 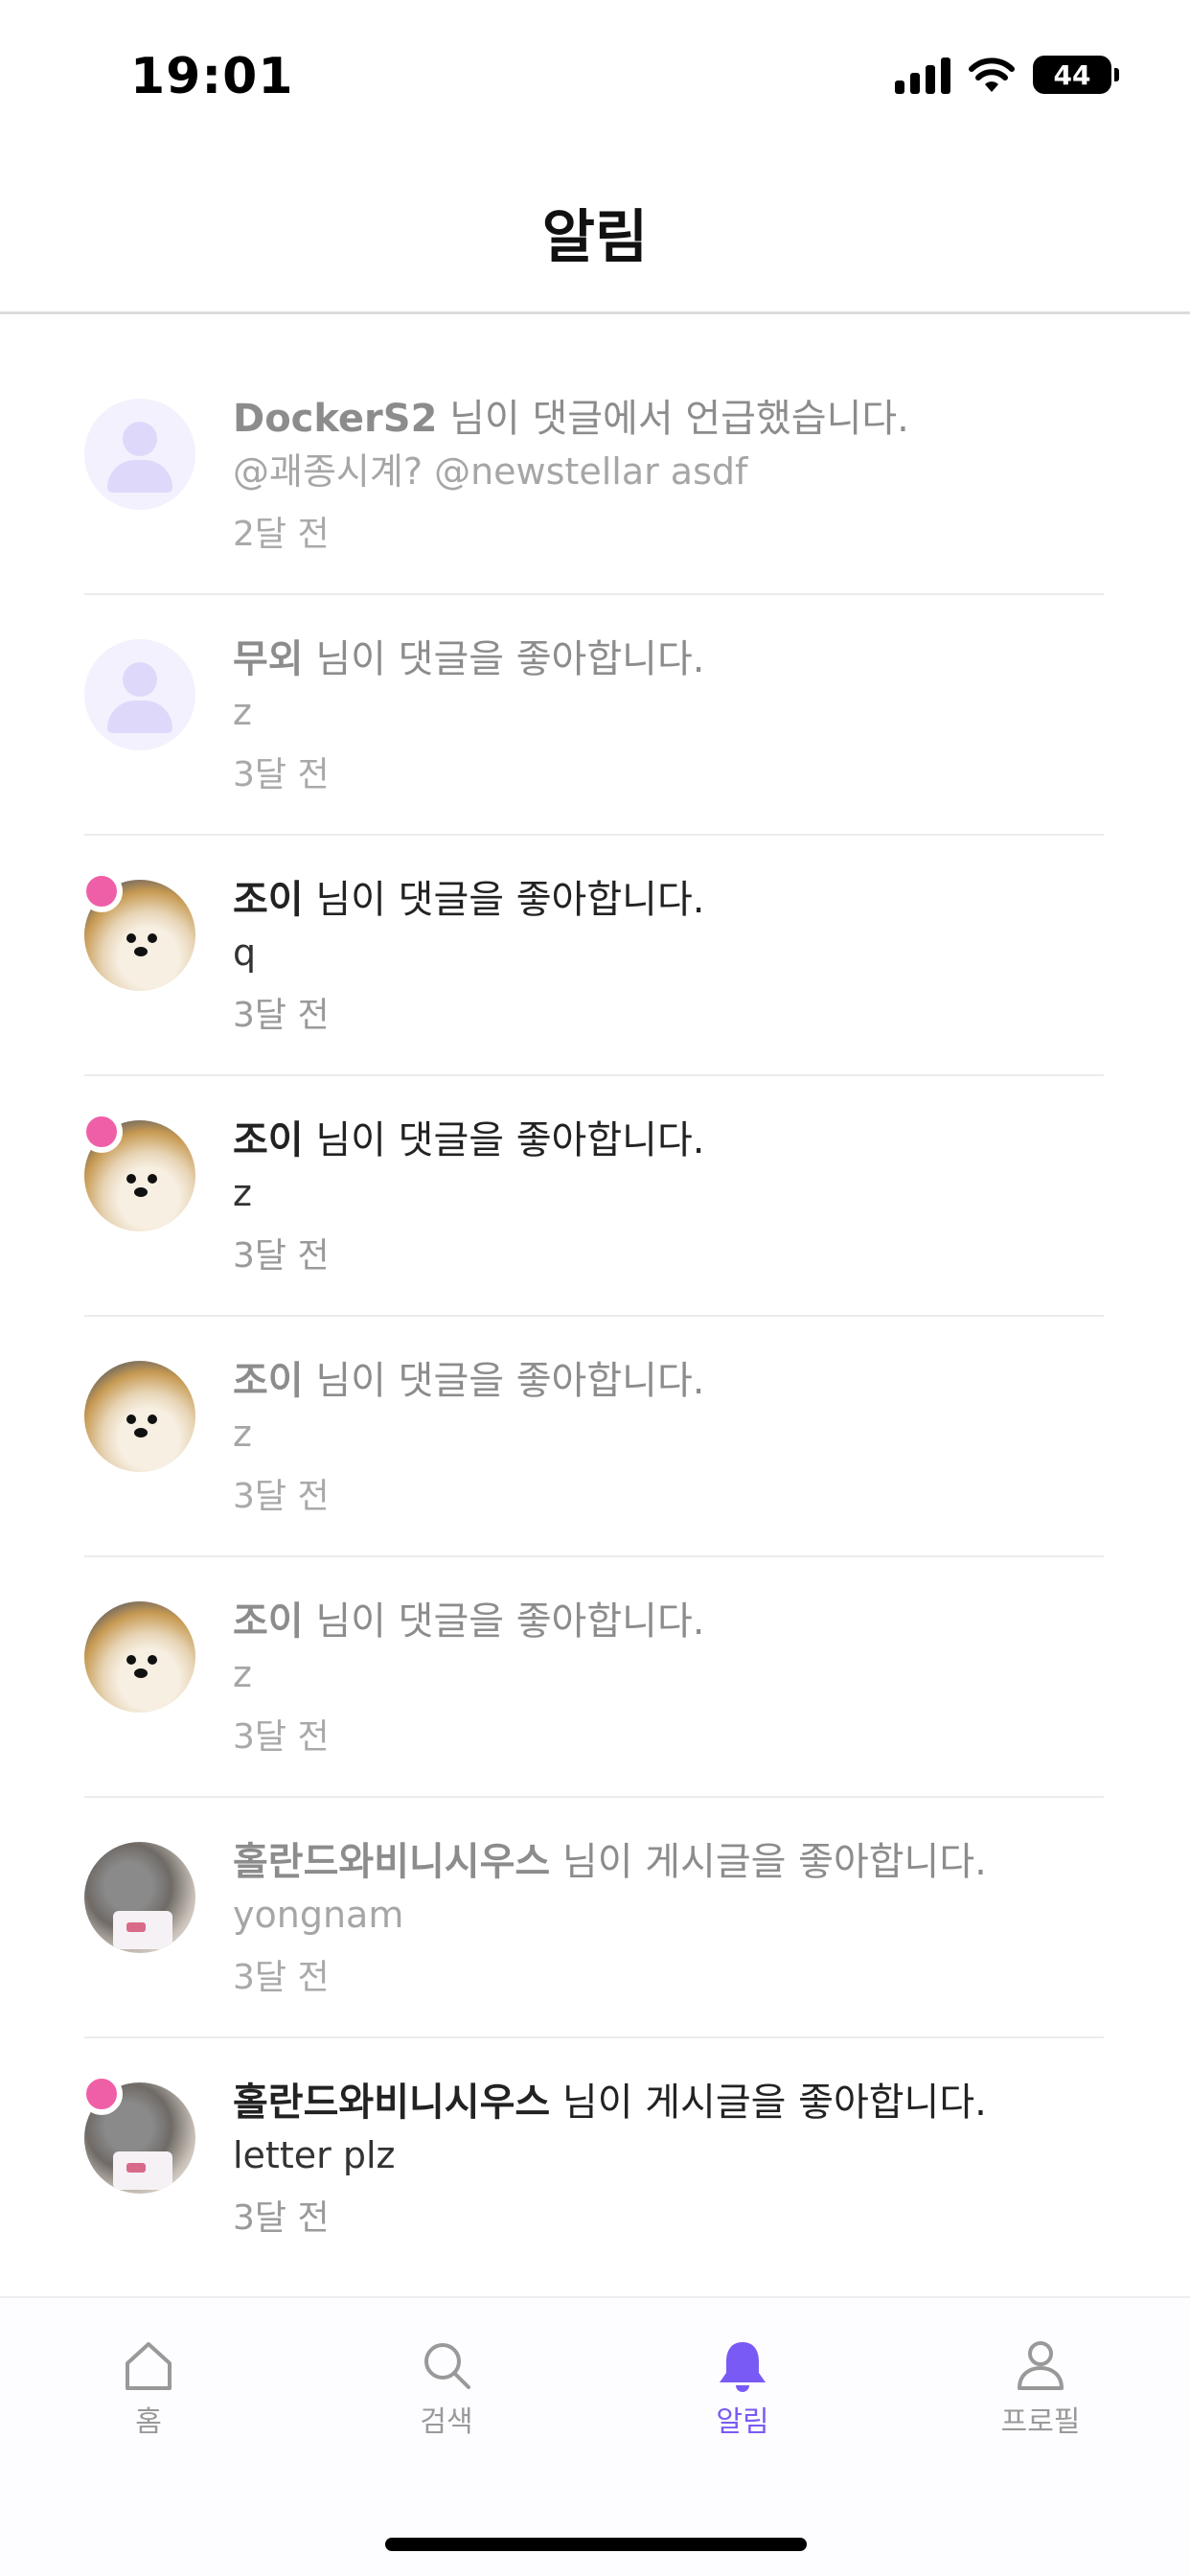 What do you see at coordinates (335, 419) in the screenshot?
I see `user-name: DockerS2` at bounding box center [335, 419].